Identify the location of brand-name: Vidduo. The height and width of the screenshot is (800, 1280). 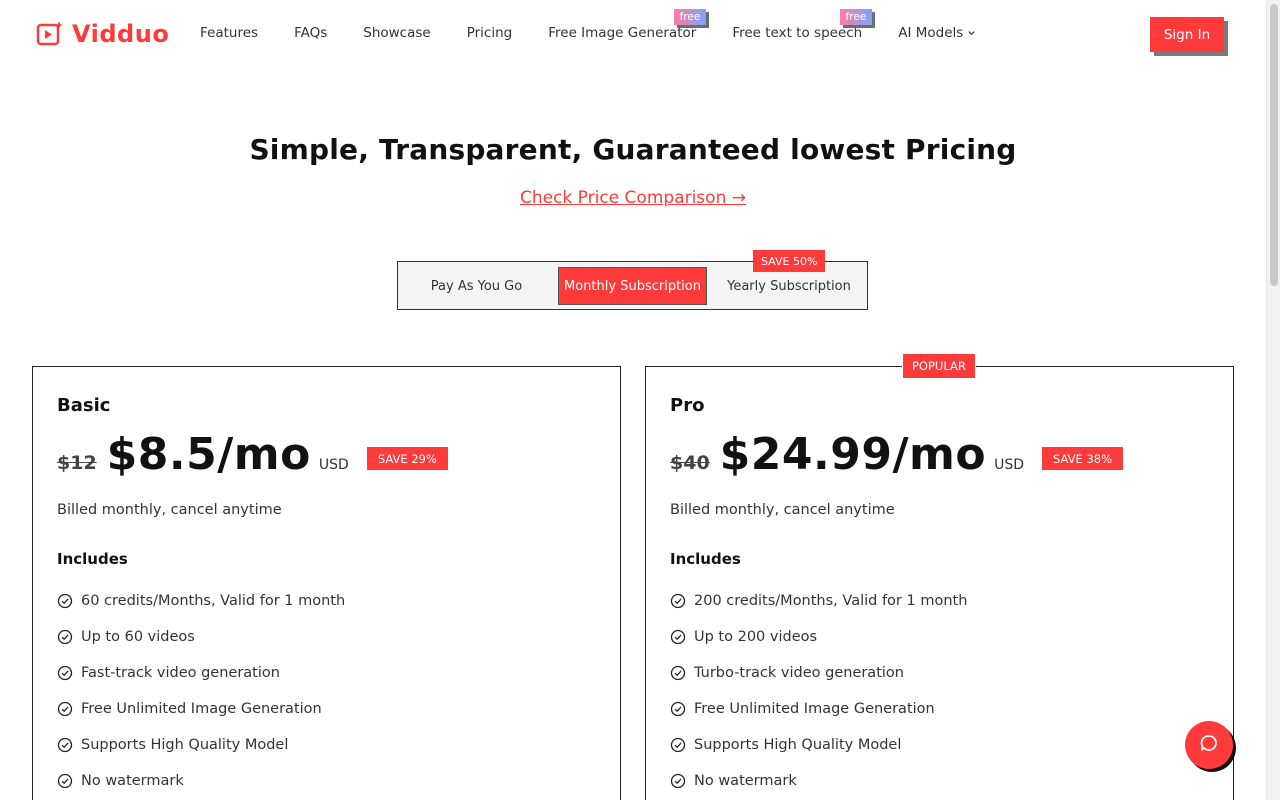
(121, 34).